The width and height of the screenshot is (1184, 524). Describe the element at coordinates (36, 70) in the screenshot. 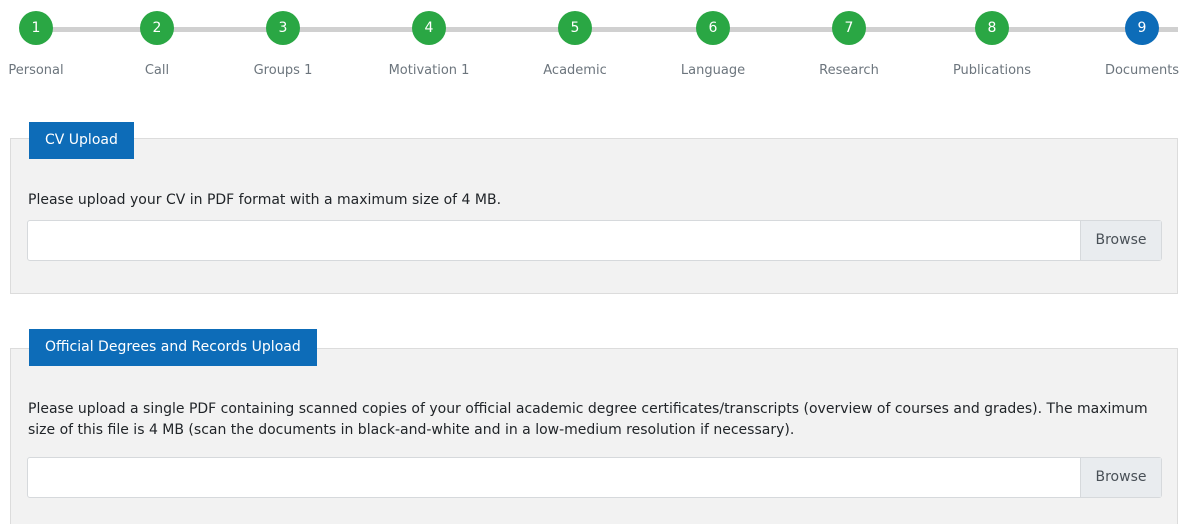

I see `step-label: Personal` at that location.